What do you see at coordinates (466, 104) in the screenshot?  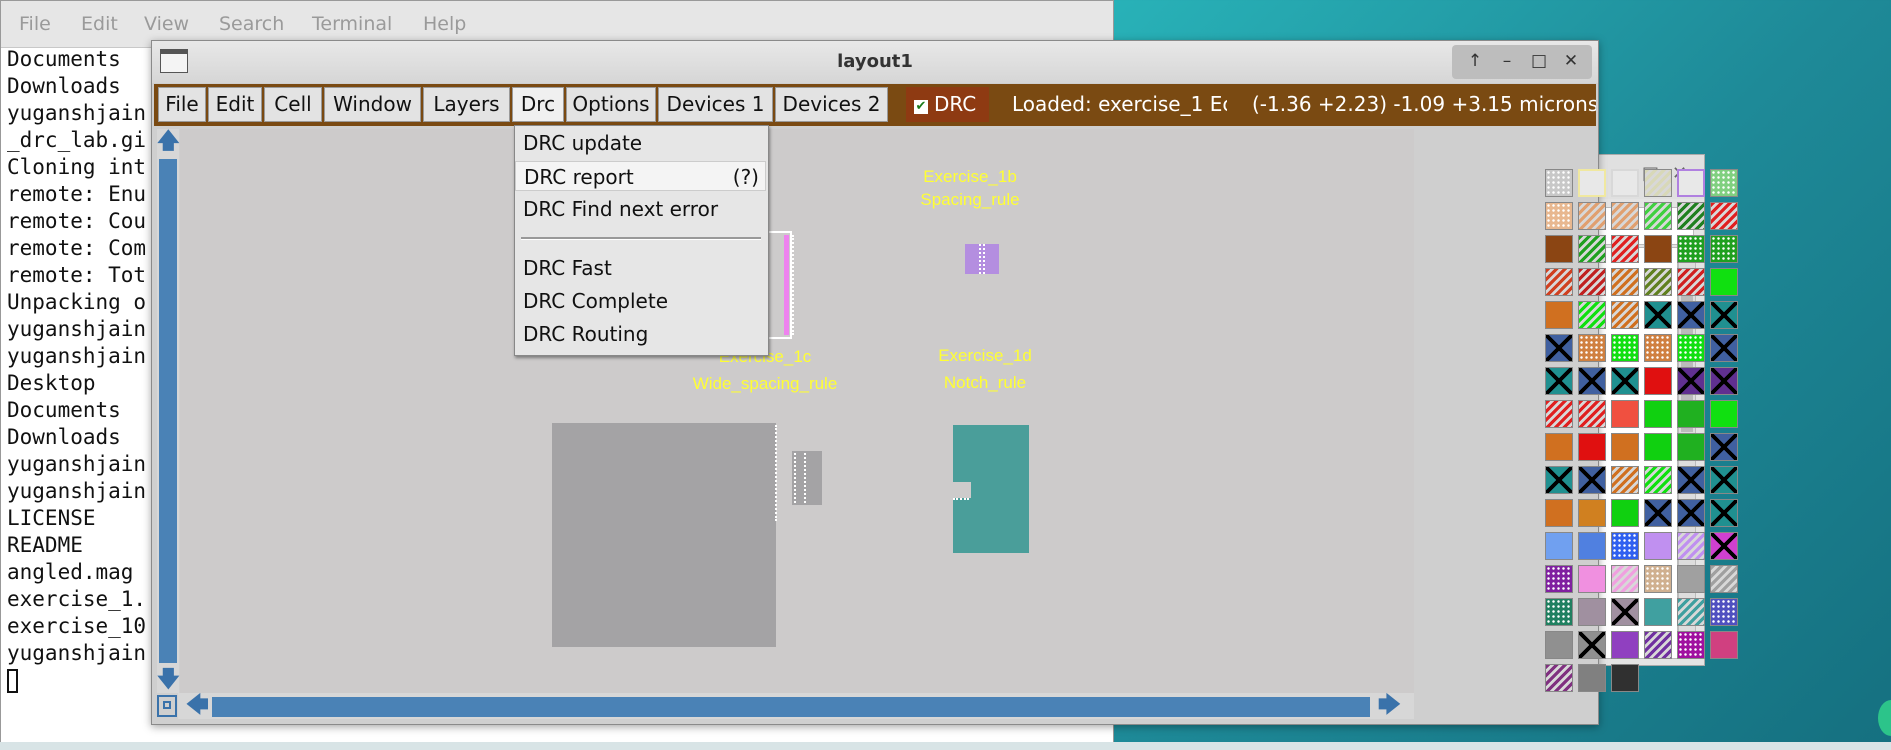 I see `menu-layers: Layers` at bounding box center [466, 104].